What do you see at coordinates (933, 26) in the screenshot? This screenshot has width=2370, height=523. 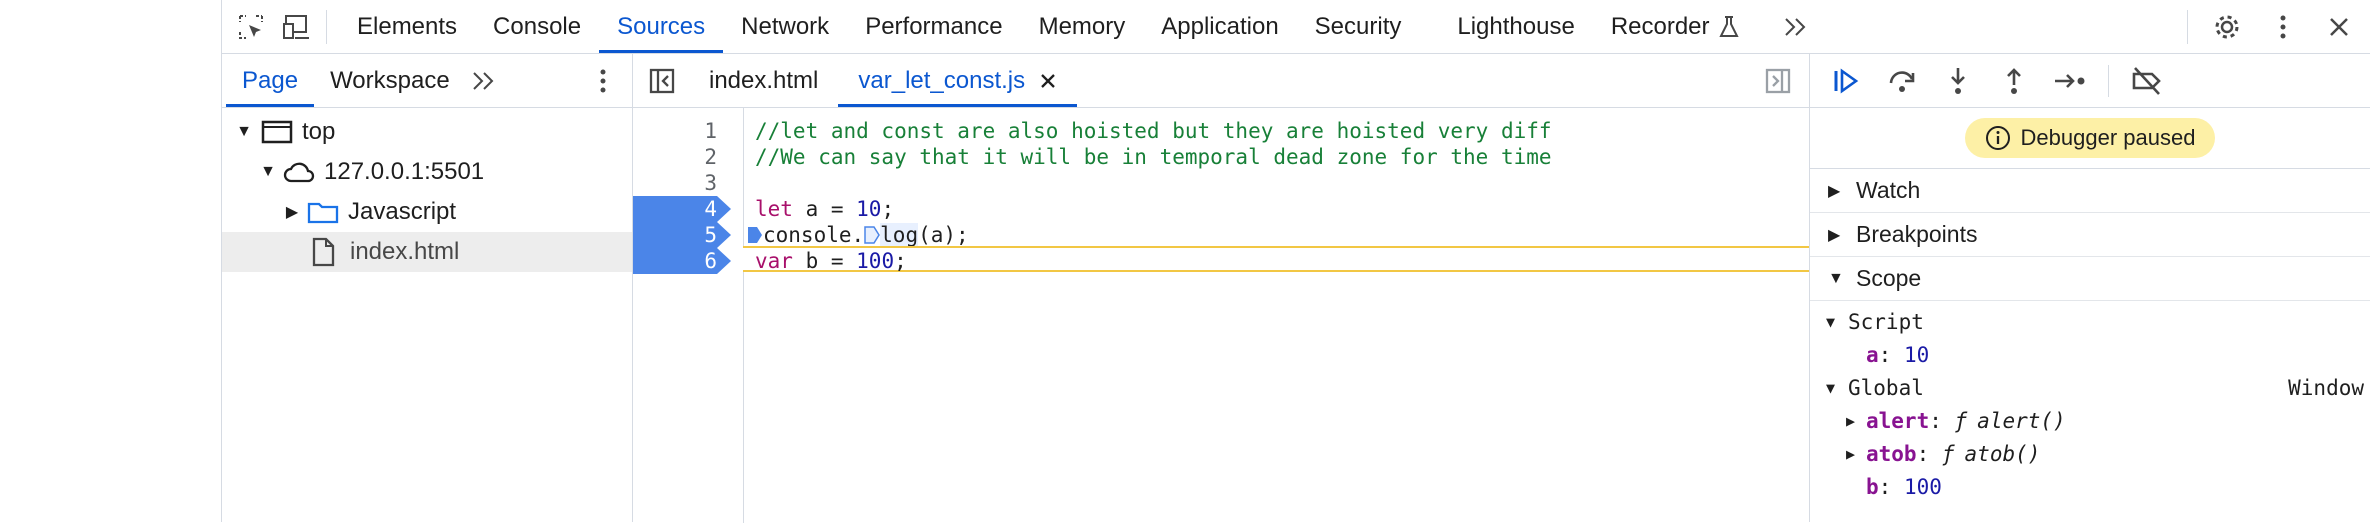 I see `tab-performance: Performance` at bounding box center [933, 26].